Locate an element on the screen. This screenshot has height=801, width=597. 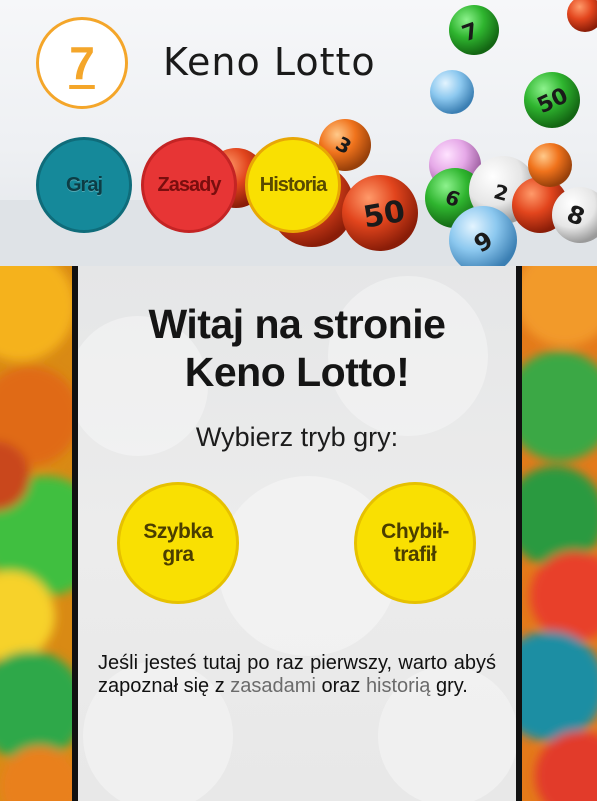
ball-number: 50 is located at coordinates (384, 215).